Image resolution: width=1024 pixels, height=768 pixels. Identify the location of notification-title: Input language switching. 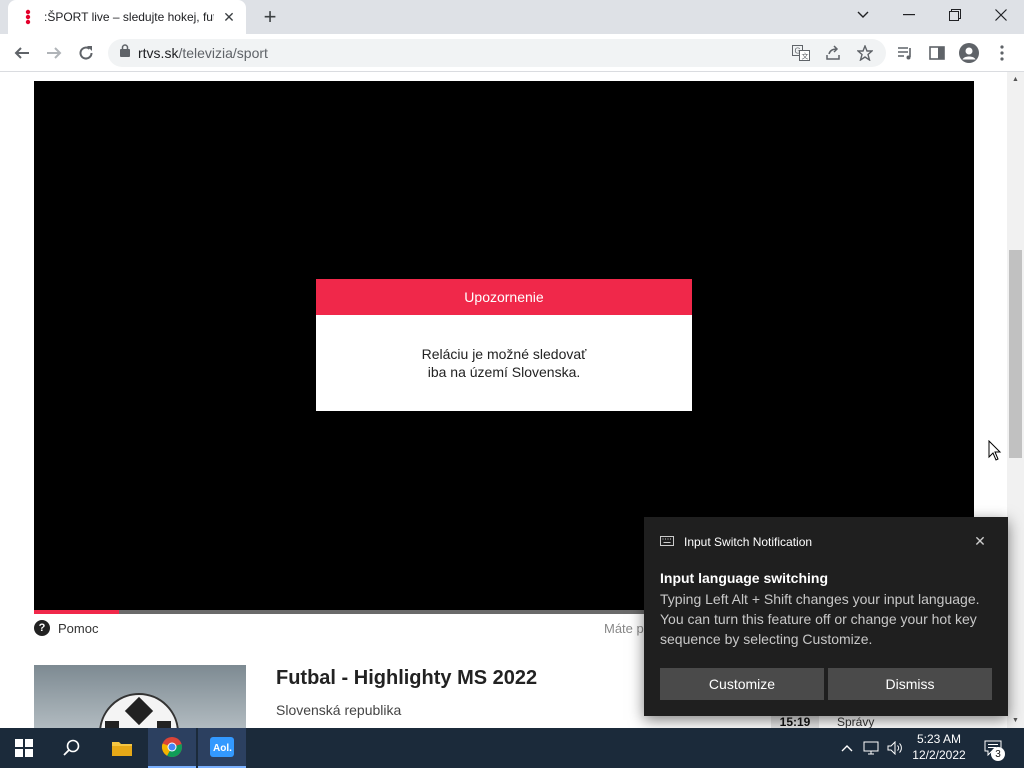
(744, 578).